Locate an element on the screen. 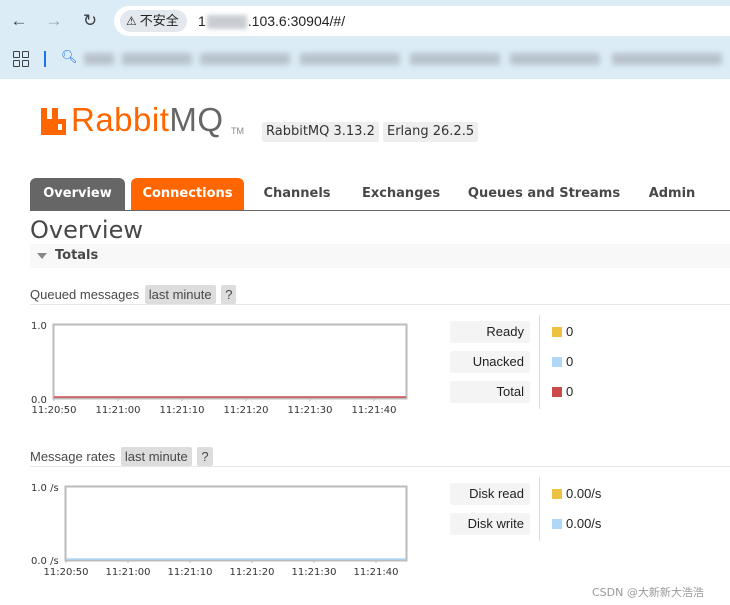  apps-grid-icon is located at coordinates (21, 59).